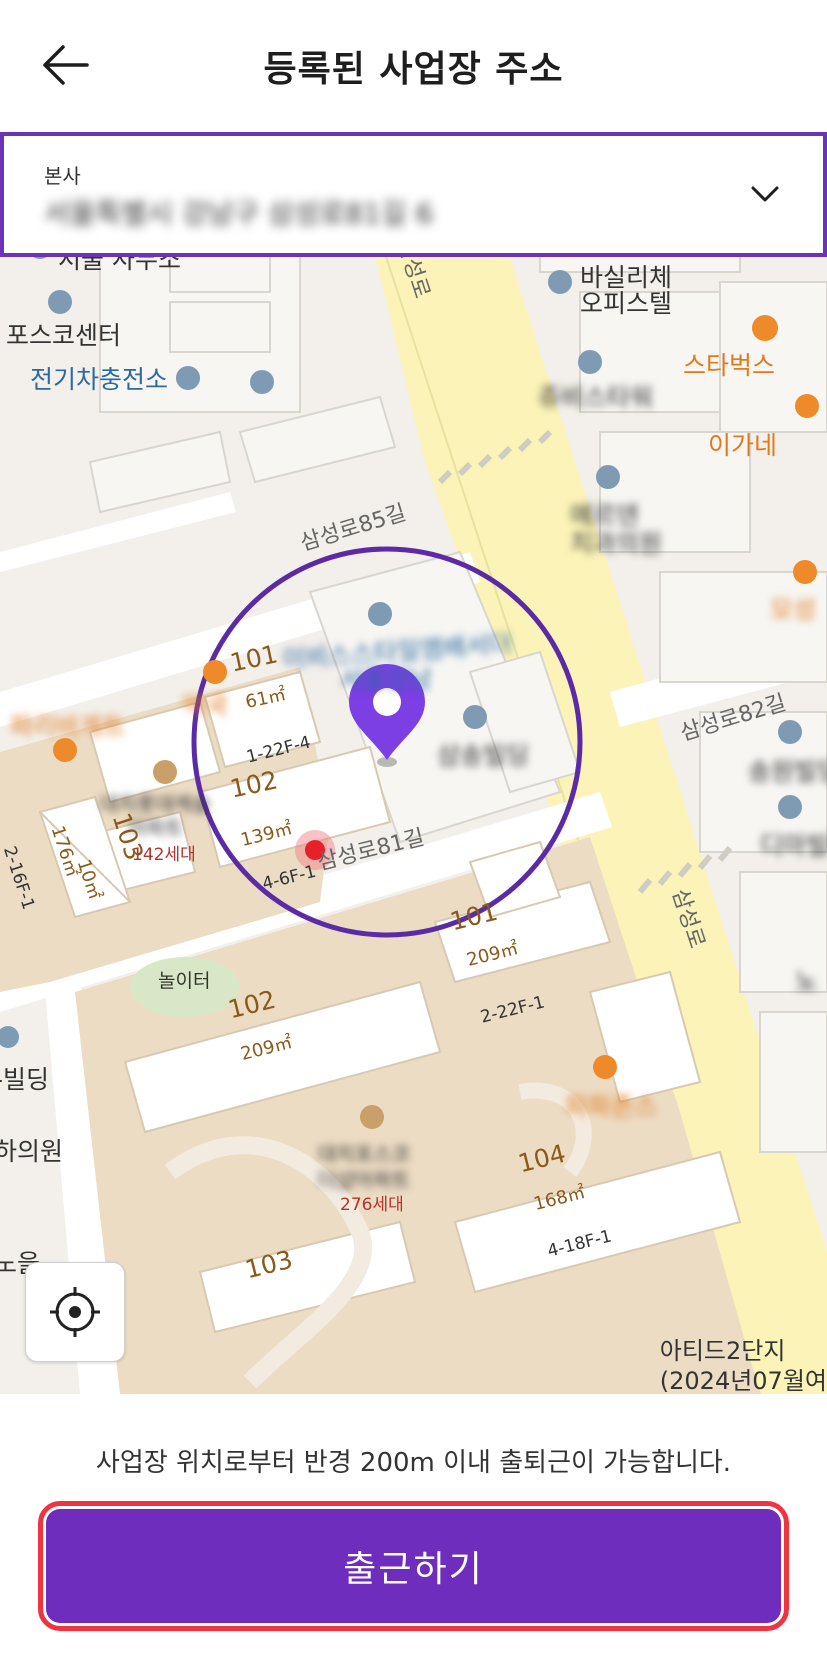 The width and height of the screenshot is (827, 1678). Describe the element at coordinates (386, 679) in the screenshot. I see `map-label: 서울강남` at that location.